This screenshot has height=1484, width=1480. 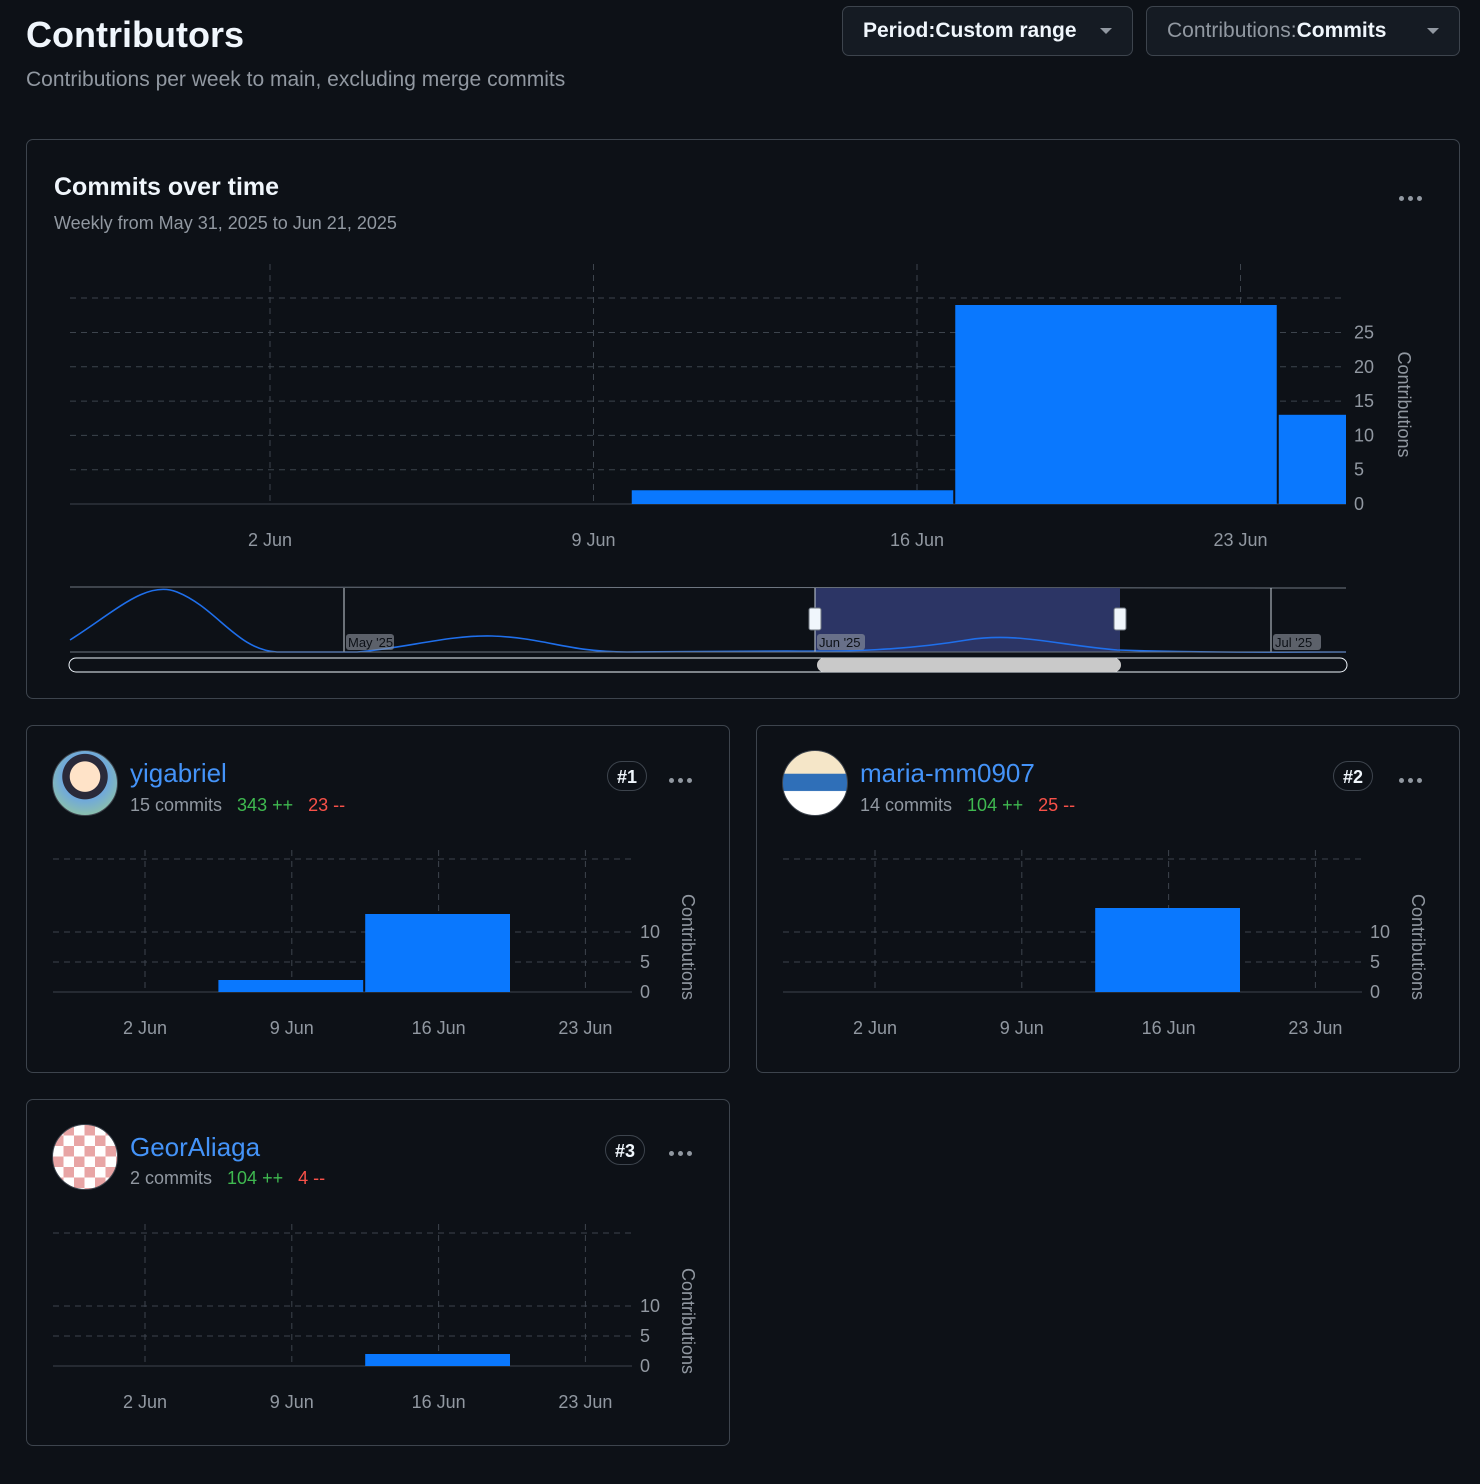 What do you see at coordinates (1006, 30) in the screenshot?
I see `period-value: Custom range` at bounding box center [1006, 30].